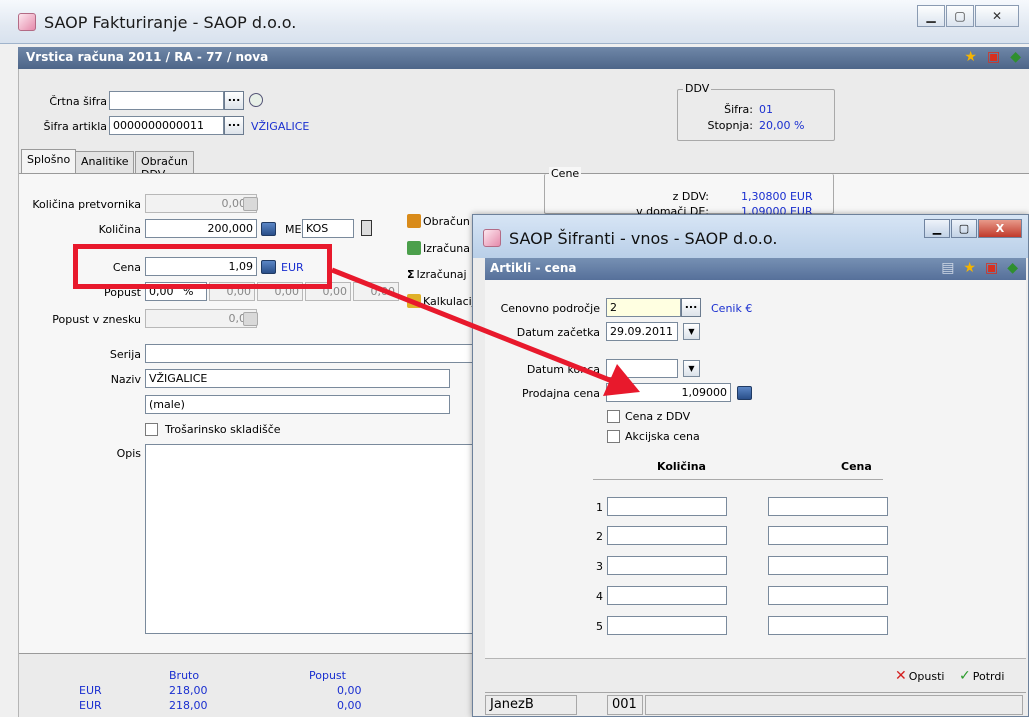  Describe the element at coordinates (658, 416) in the screenshot. I see `cena-z-ddv-label: Cena z DDV` at that location.